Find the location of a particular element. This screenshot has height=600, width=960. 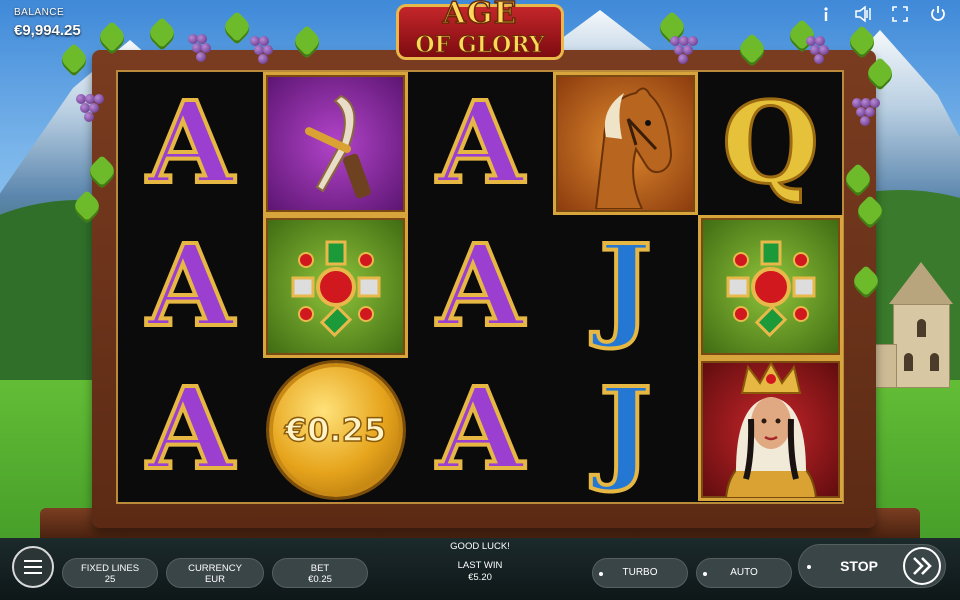

fixed-lines-label: FIXED LINES is located at coordinates (110, 568).